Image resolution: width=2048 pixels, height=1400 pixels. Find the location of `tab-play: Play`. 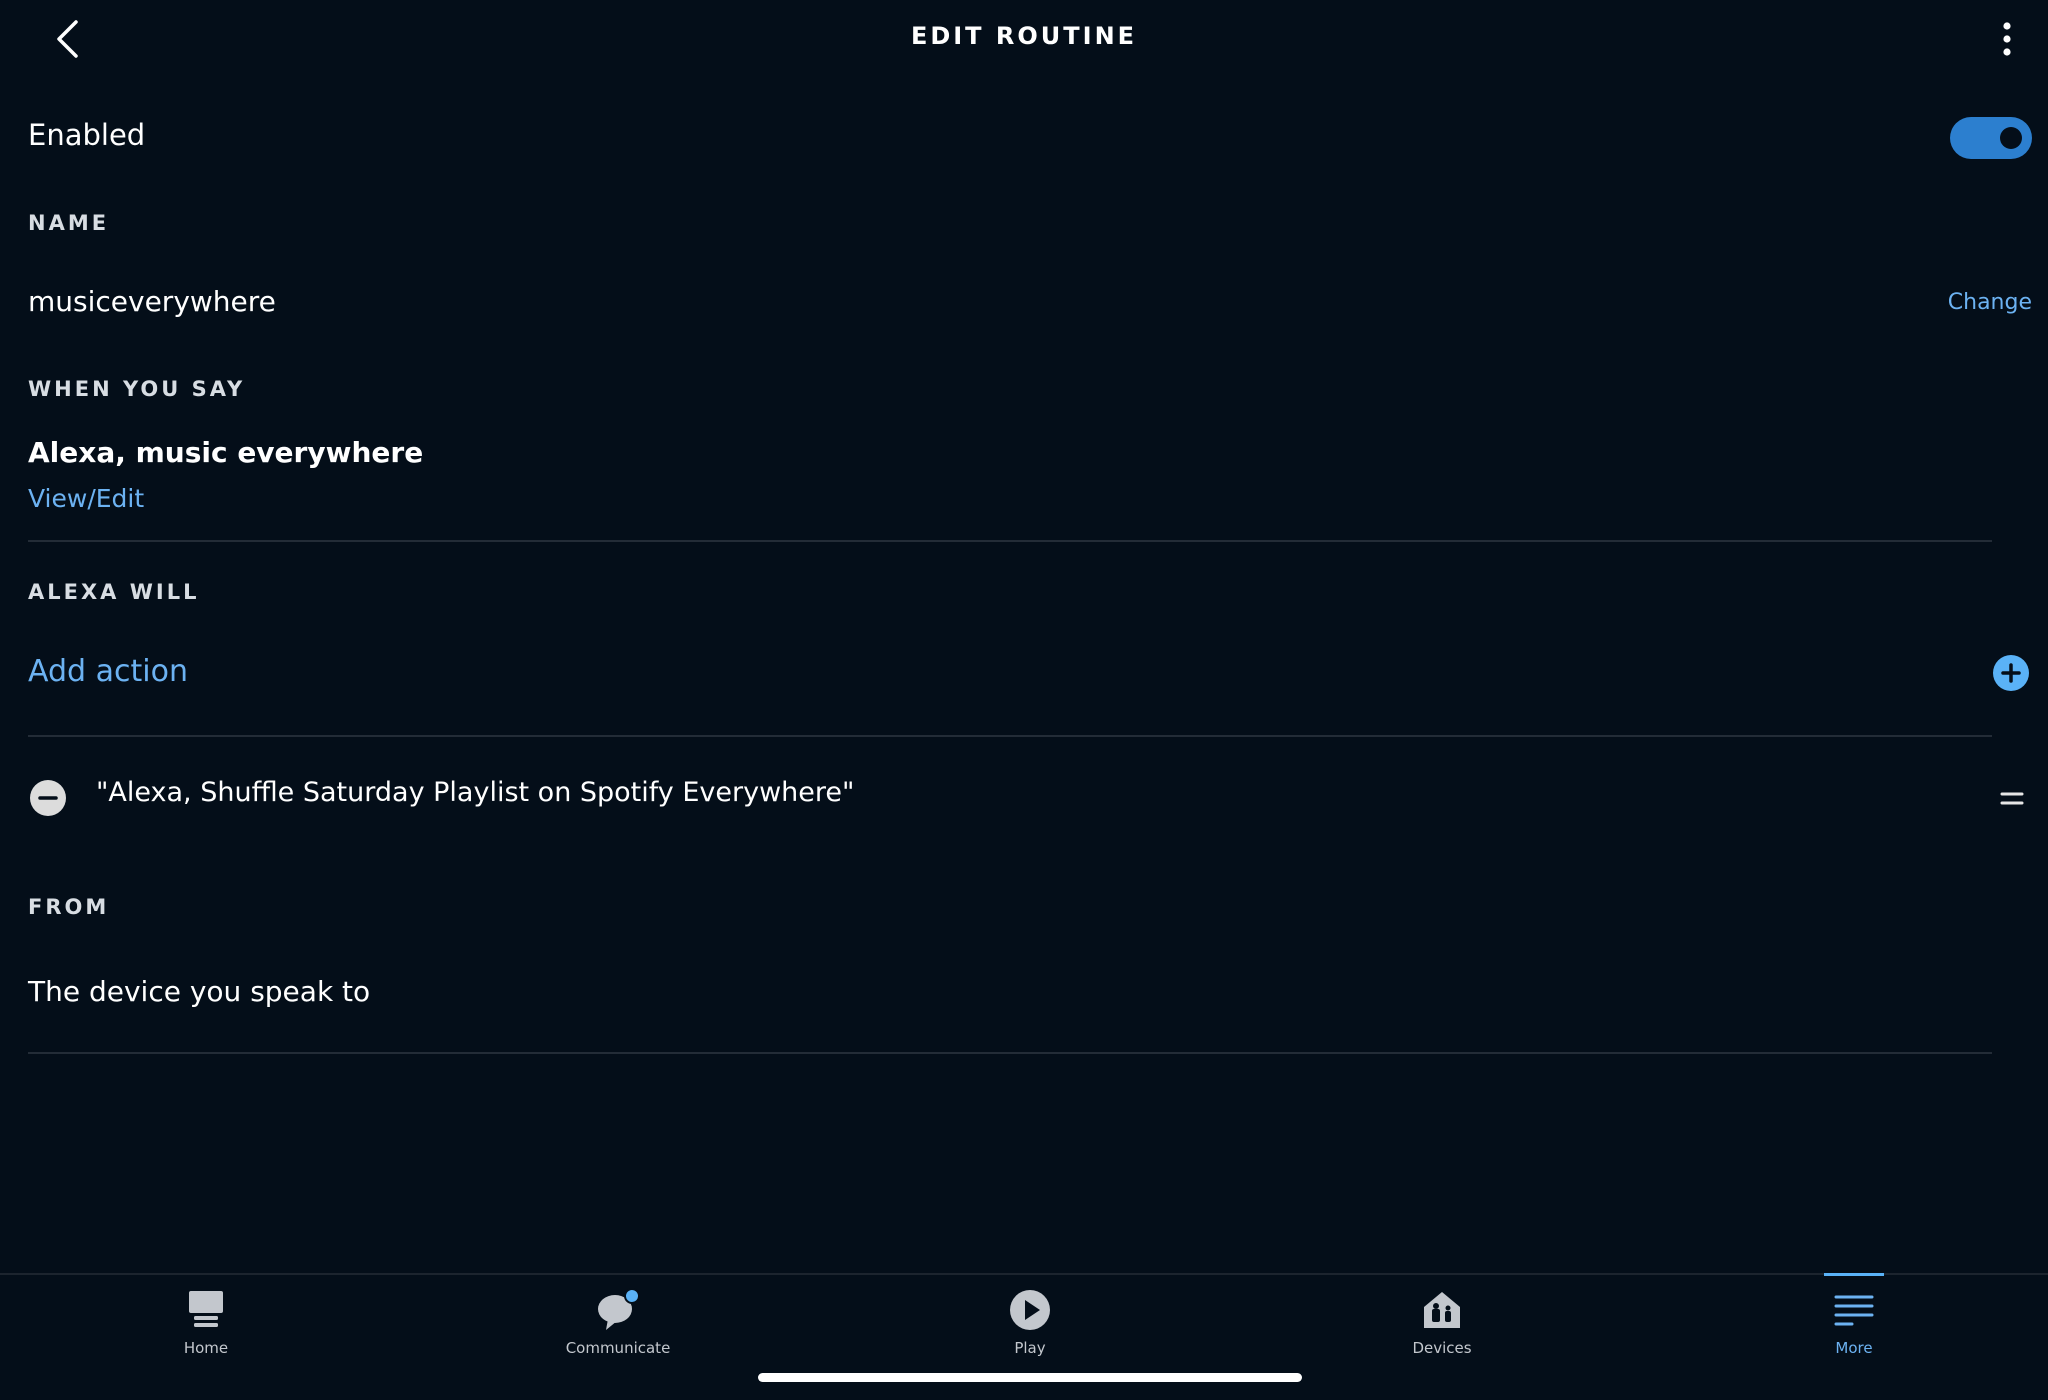

tab-play: Play is located at coordinates (1030, 1337).